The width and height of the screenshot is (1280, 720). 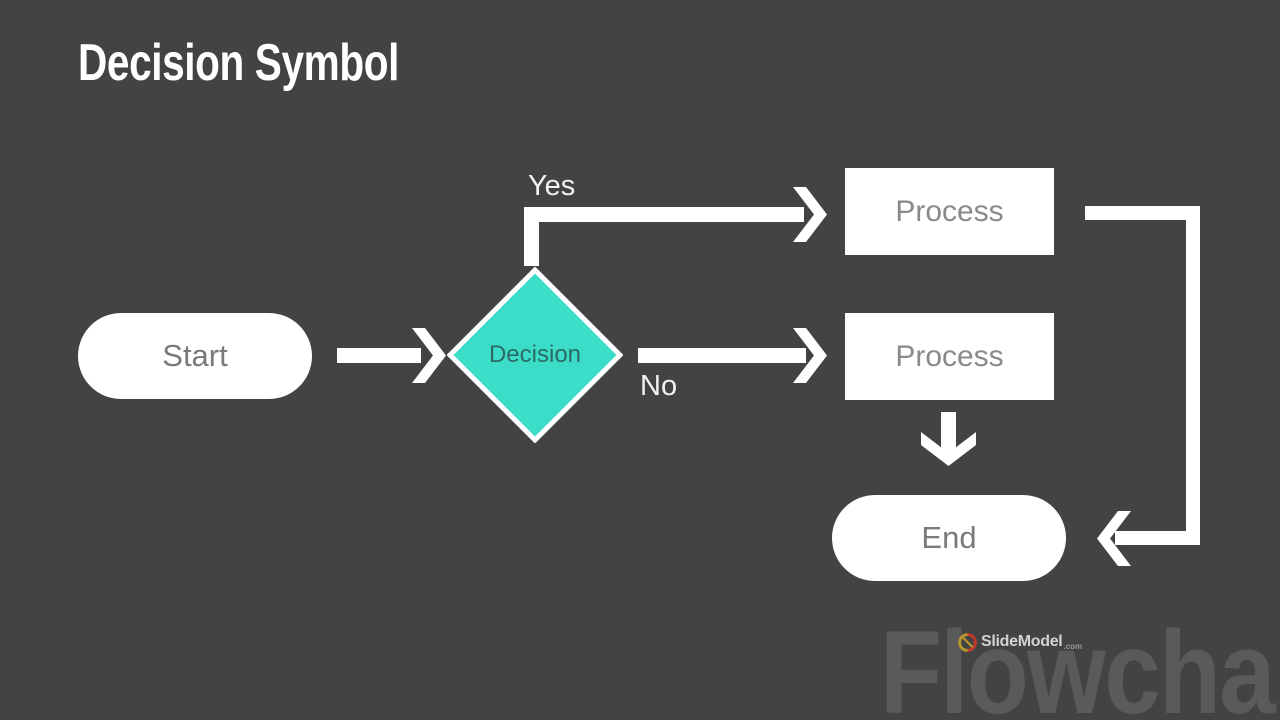 What do you see at coordinates (722, 355) in the screenshot?
I see `connector-no-horizontal-segment` at bounding box center [722, 355].